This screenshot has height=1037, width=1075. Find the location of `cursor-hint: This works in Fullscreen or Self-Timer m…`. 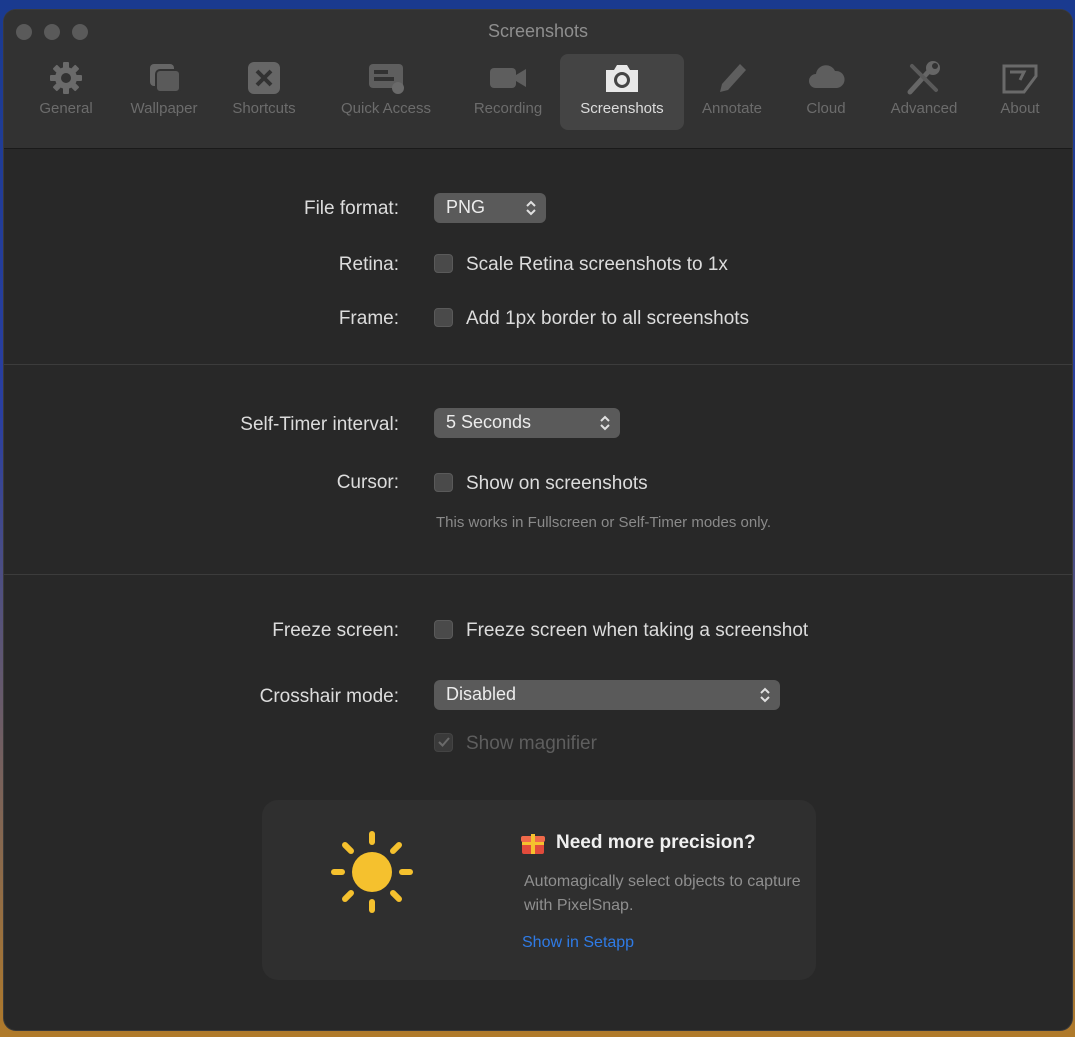

cursor-hint: This works in Fullscreen or Self-Timer m… is located at coordinates (604, 522).